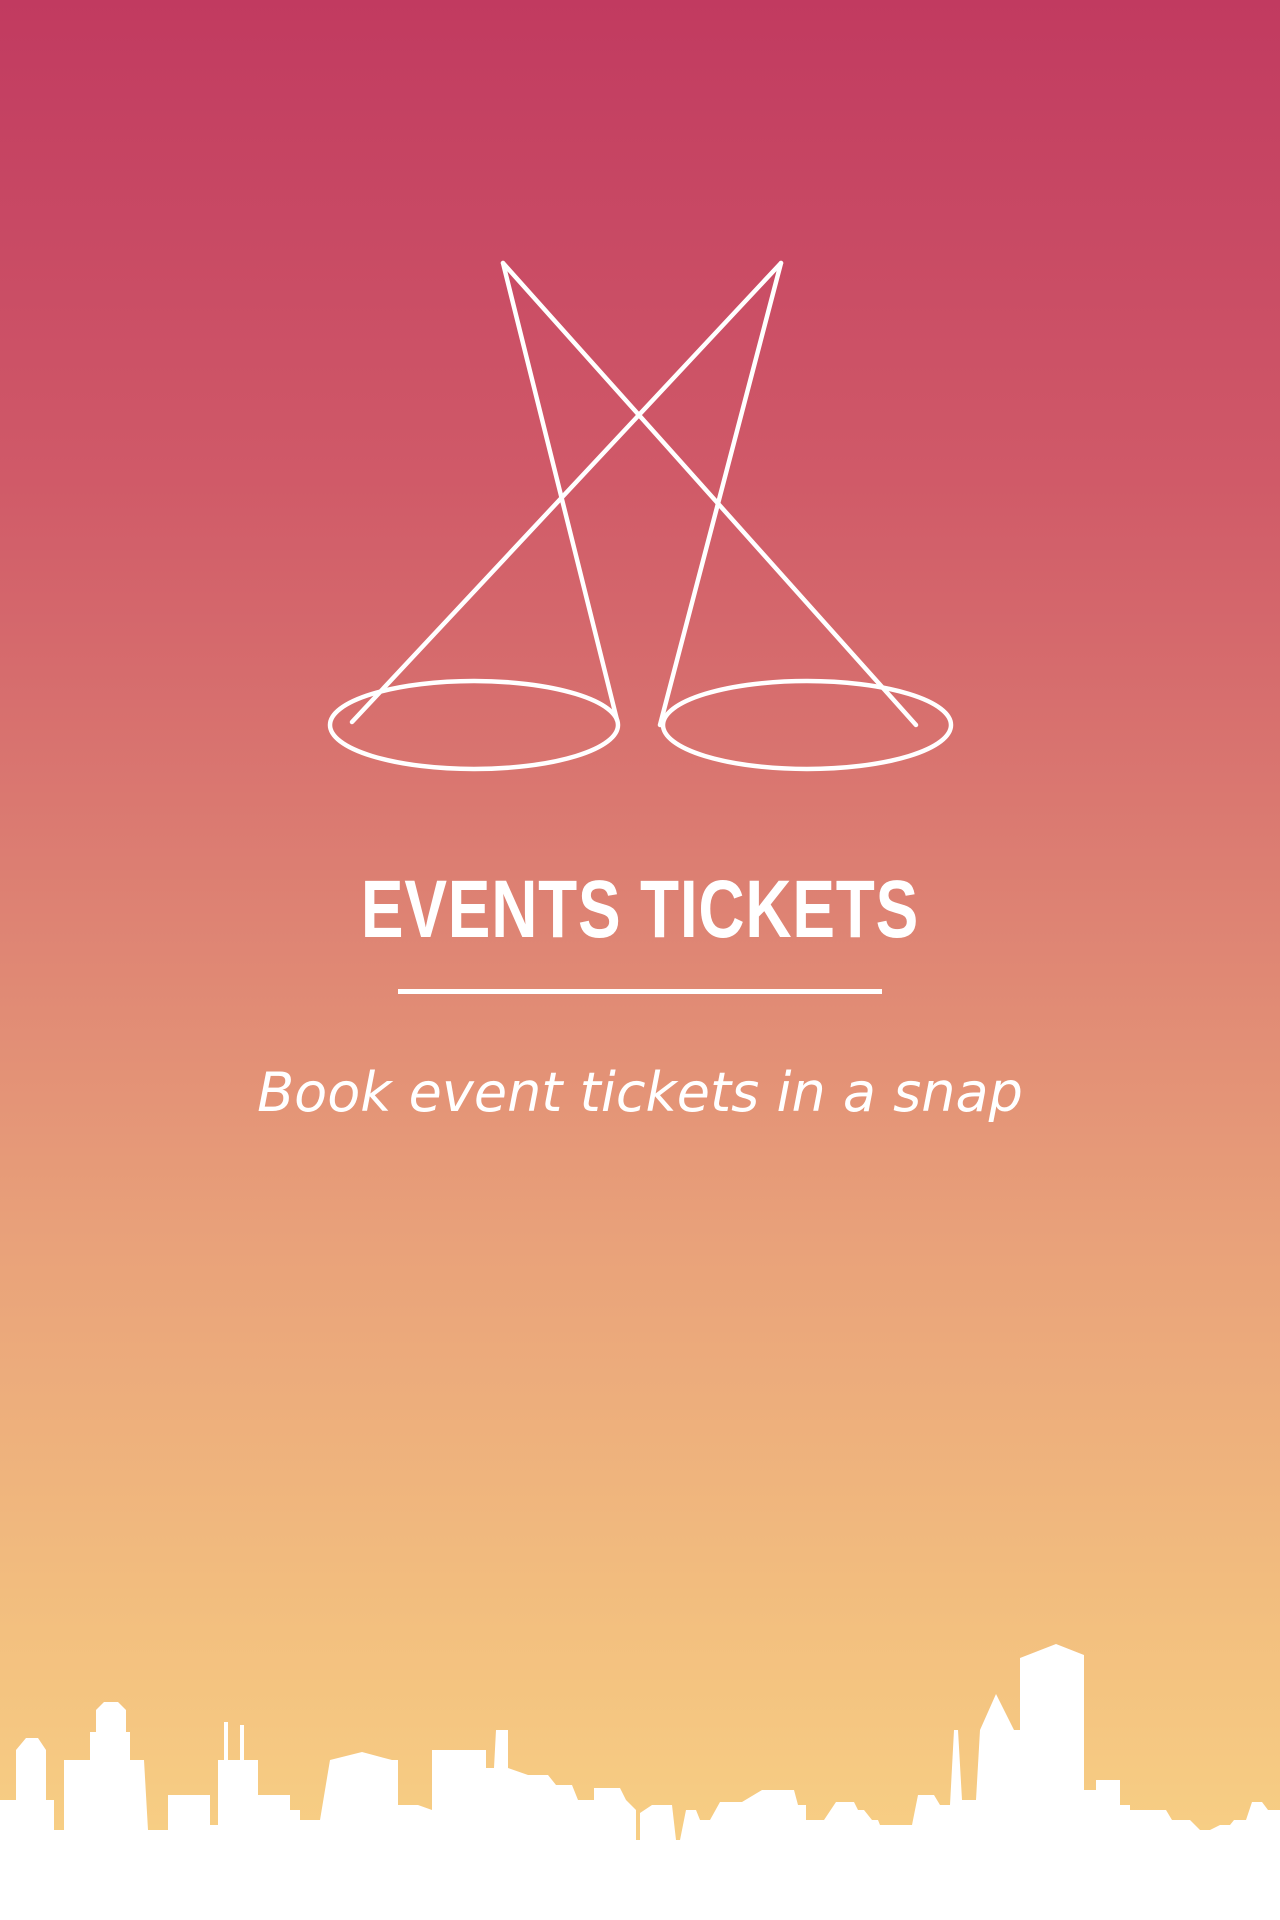  I want to click on title-divider, so click(640, 991).